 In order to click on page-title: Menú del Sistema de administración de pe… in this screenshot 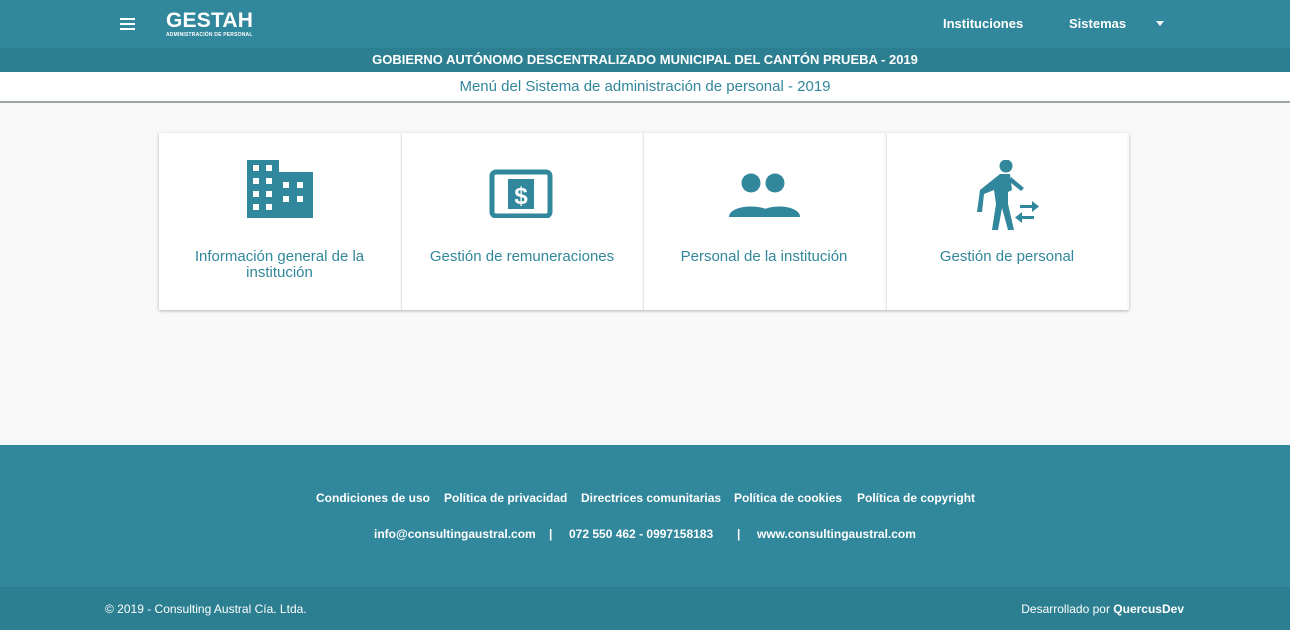, I will do `click(645, 87)`.